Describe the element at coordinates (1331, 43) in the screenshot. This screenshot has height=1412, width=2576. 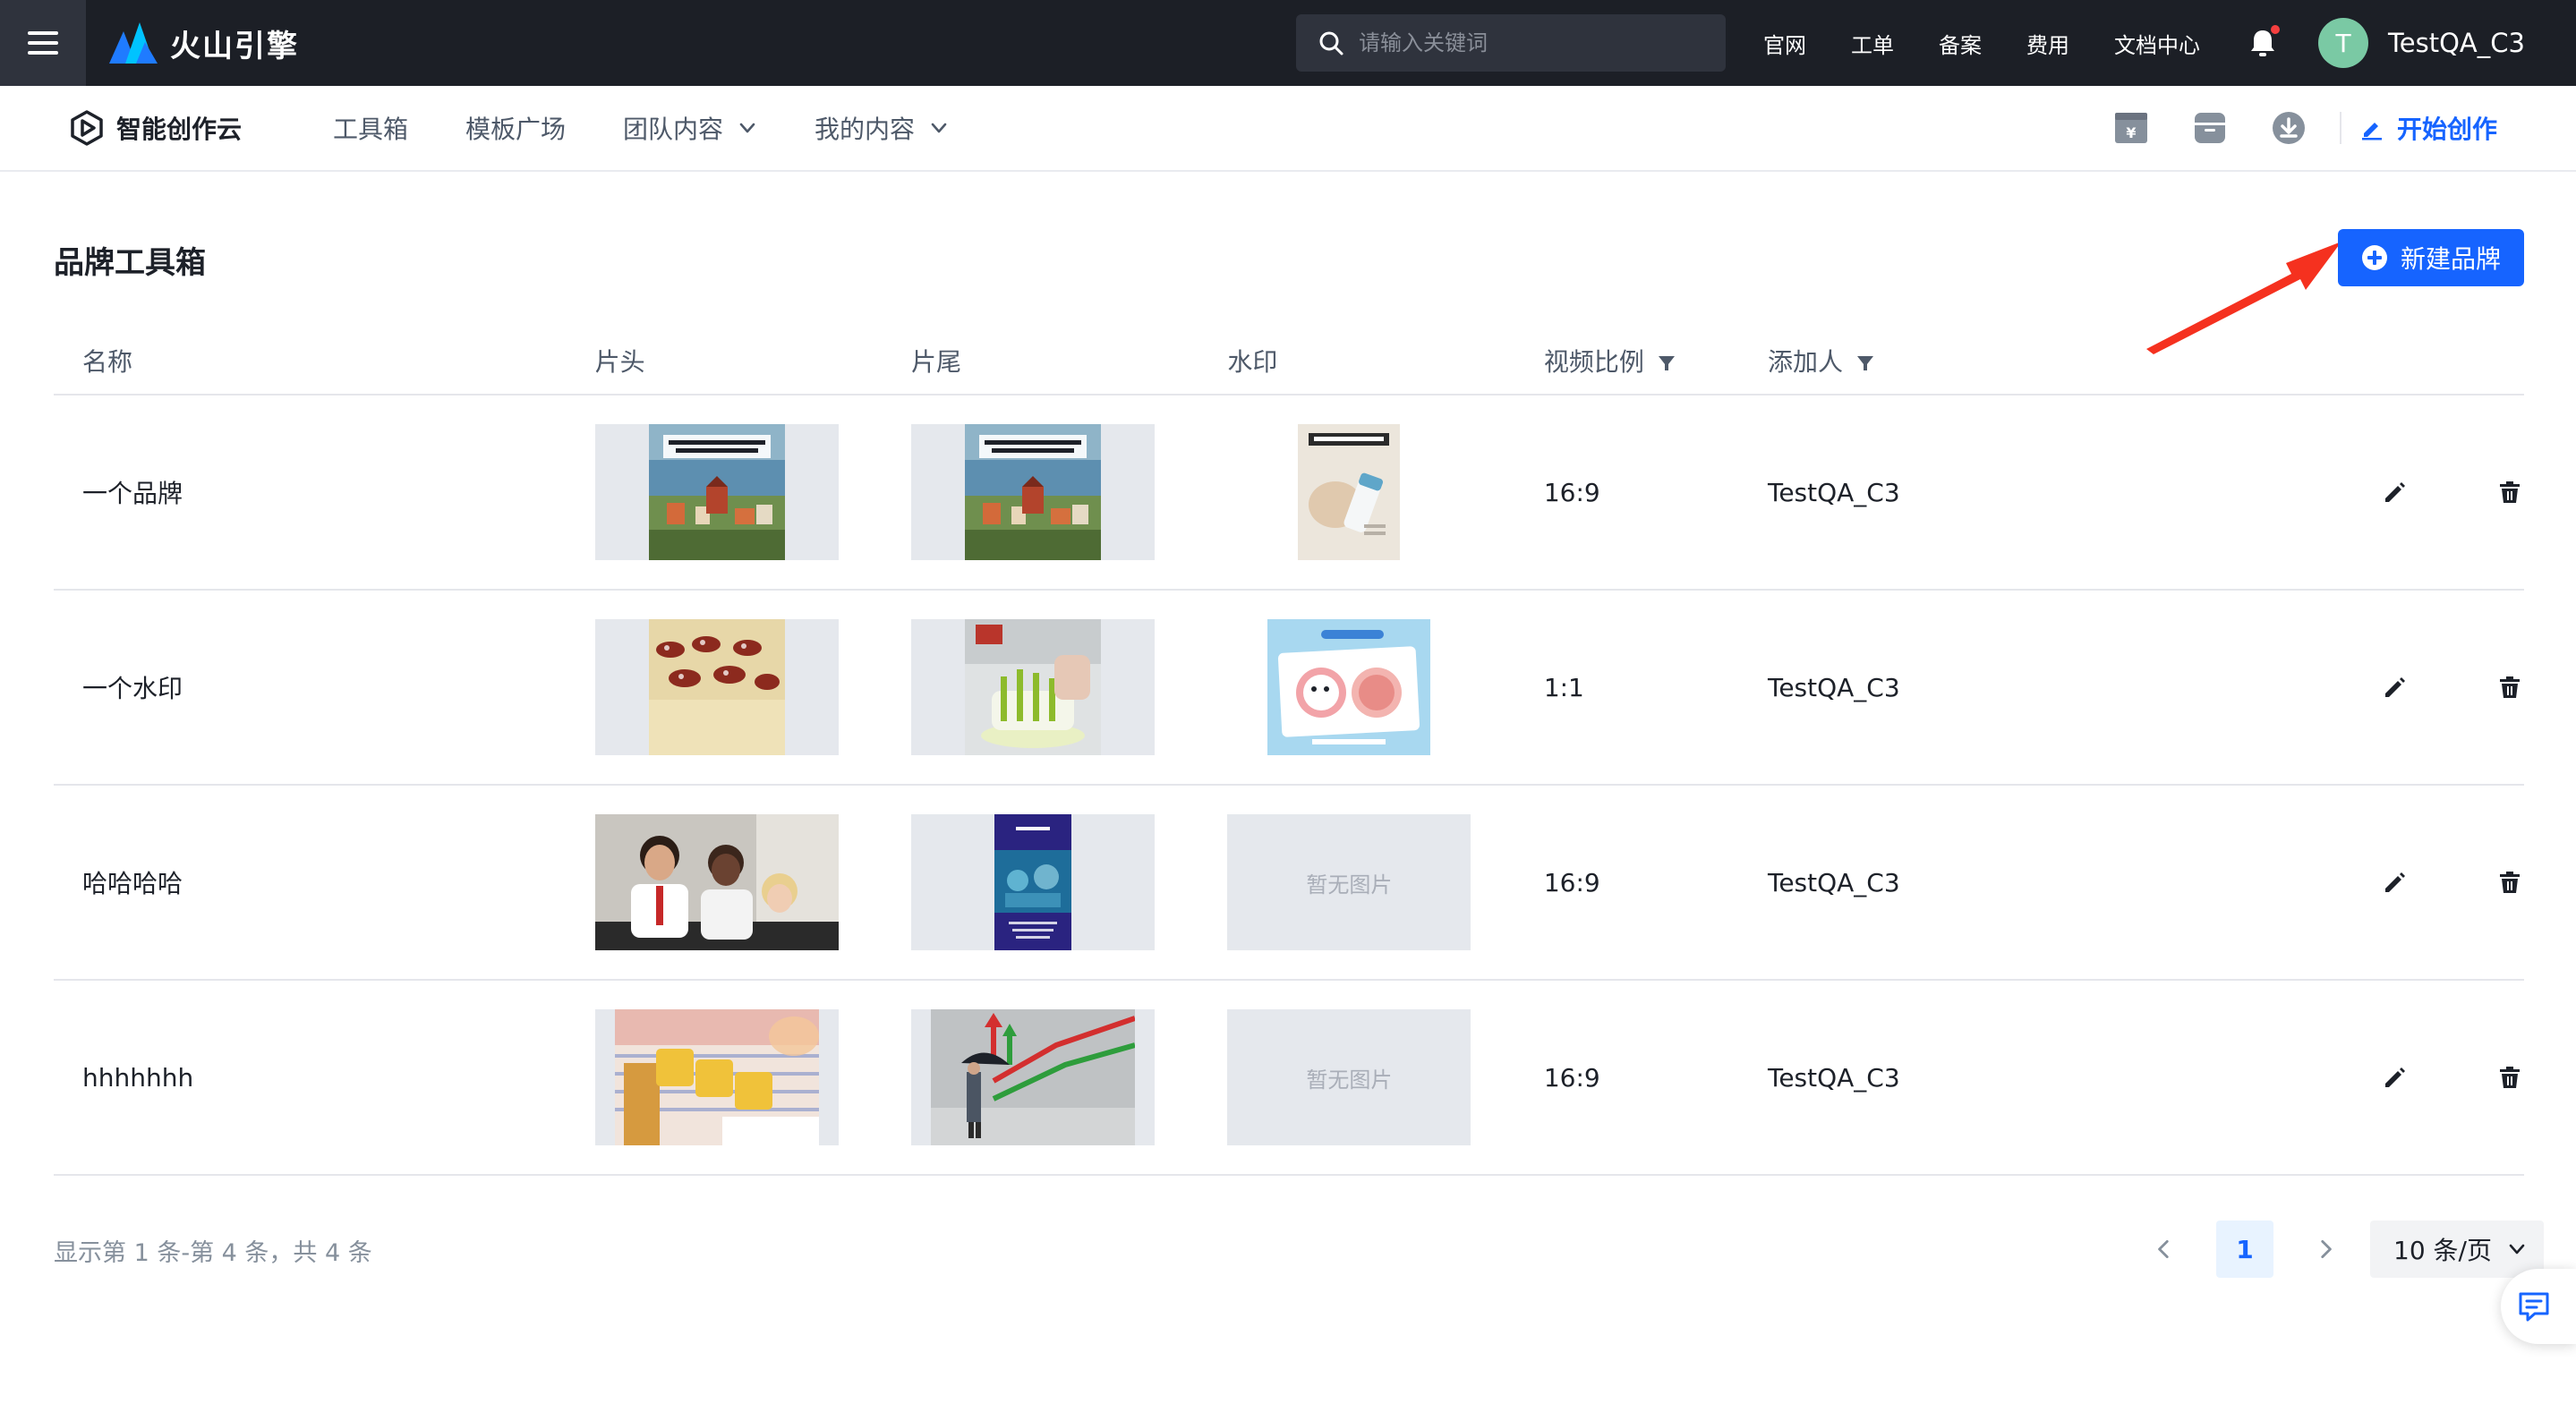
I see `search-icon` at that location.